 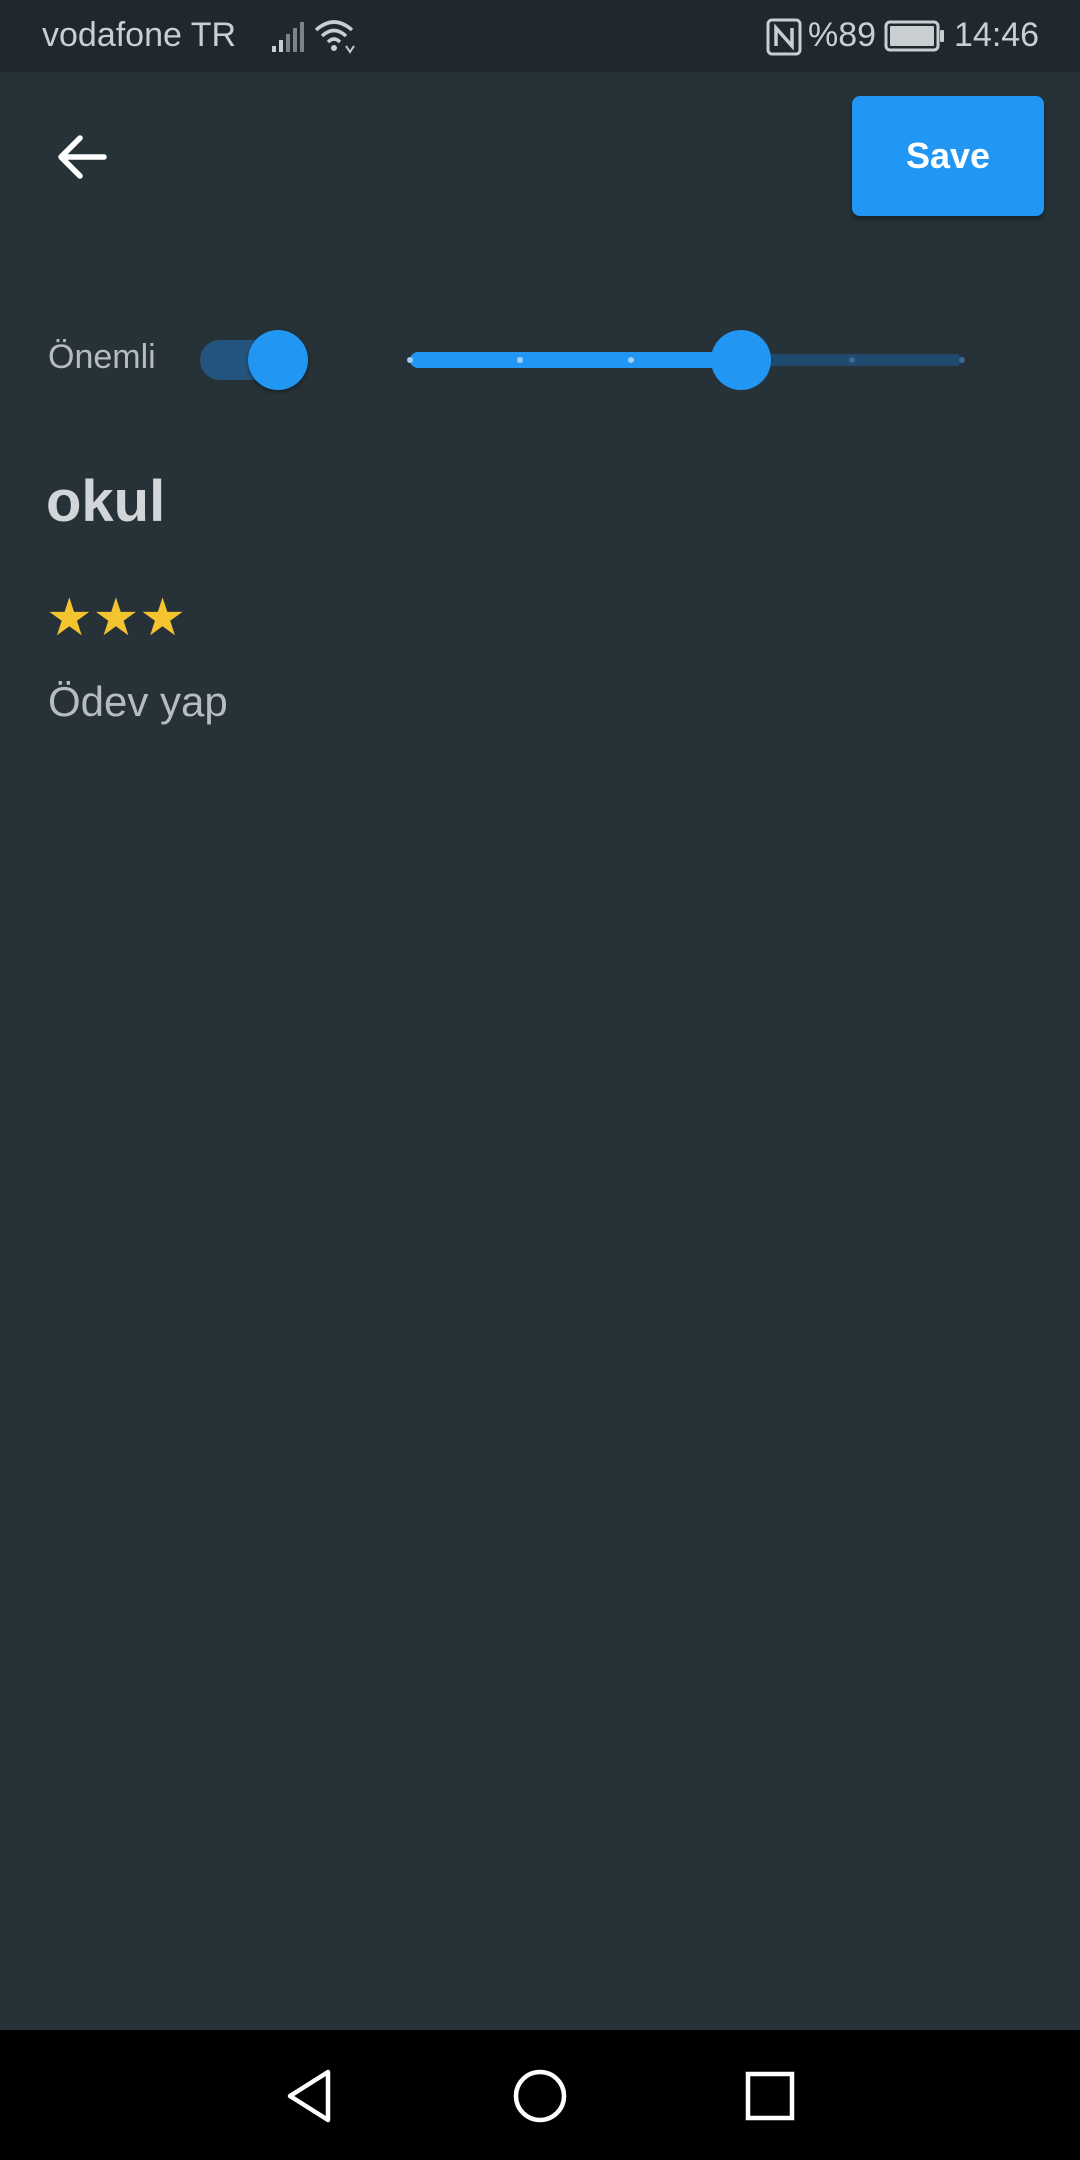 I want to click on star-icons: ★★★, so click(x=116, y=618).